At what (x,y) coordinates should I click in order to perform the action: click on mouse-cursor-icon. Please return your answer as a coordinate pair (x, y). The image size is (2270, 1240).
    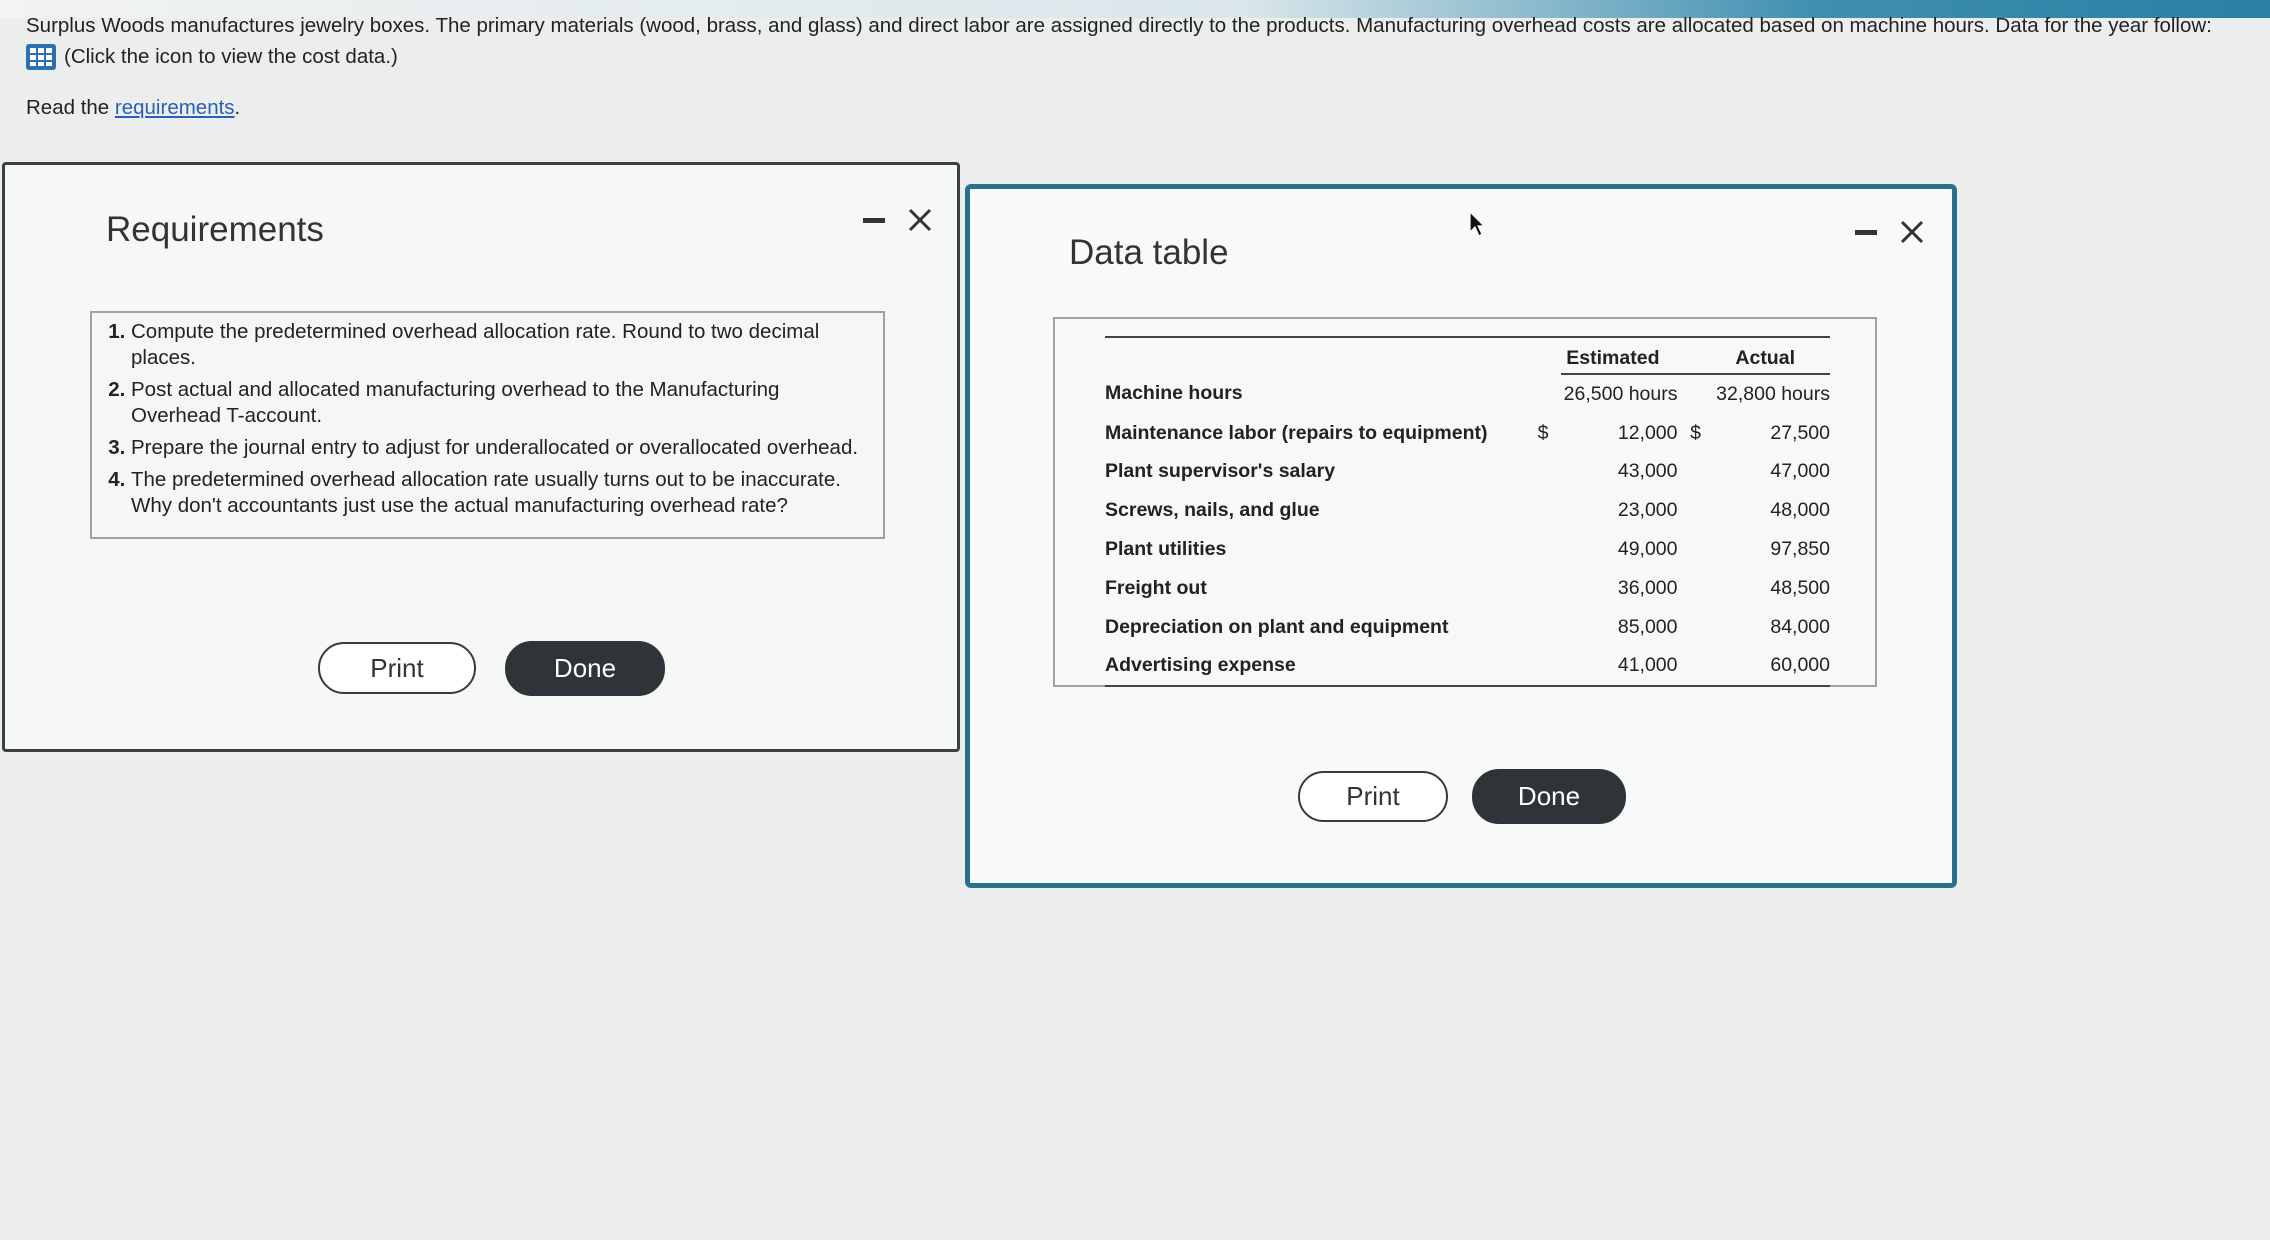
    Looking at the image, I should click on (1477, 223).